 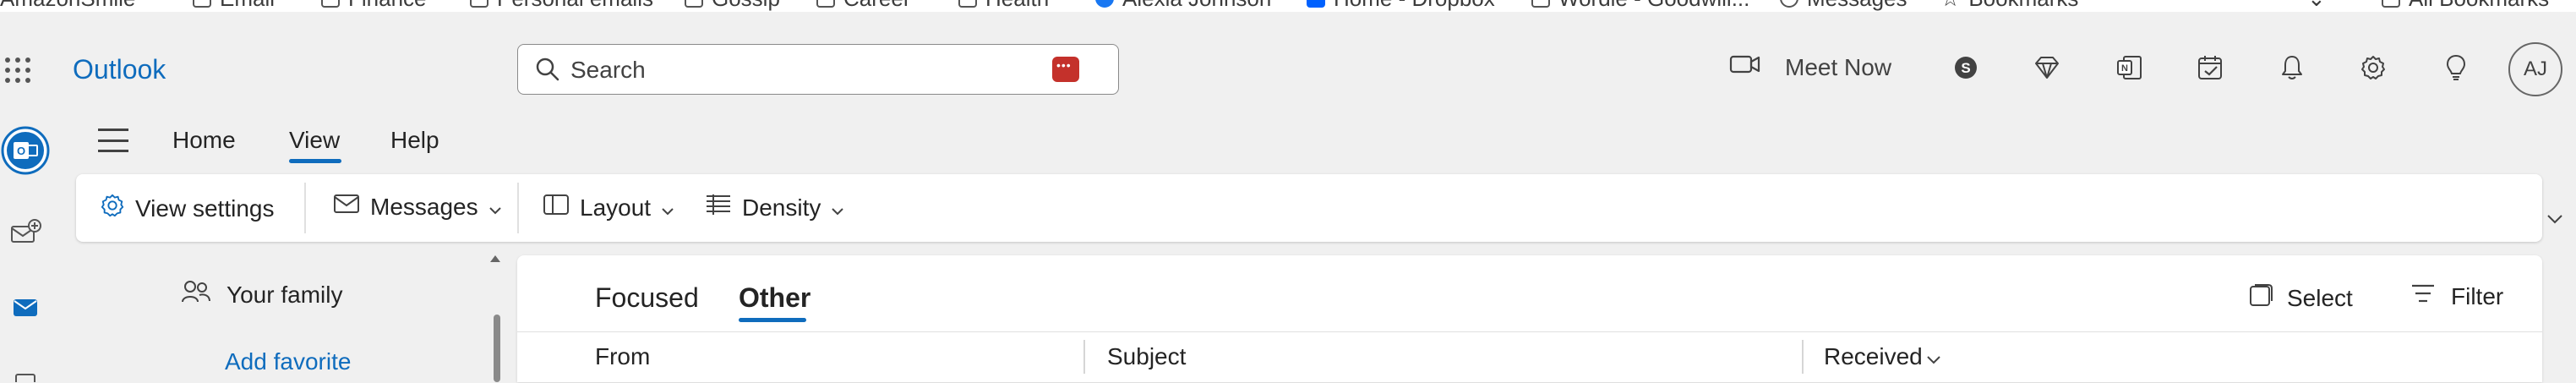 I want to click on layout-dropdown: Layout, so click(x=608, y=207).